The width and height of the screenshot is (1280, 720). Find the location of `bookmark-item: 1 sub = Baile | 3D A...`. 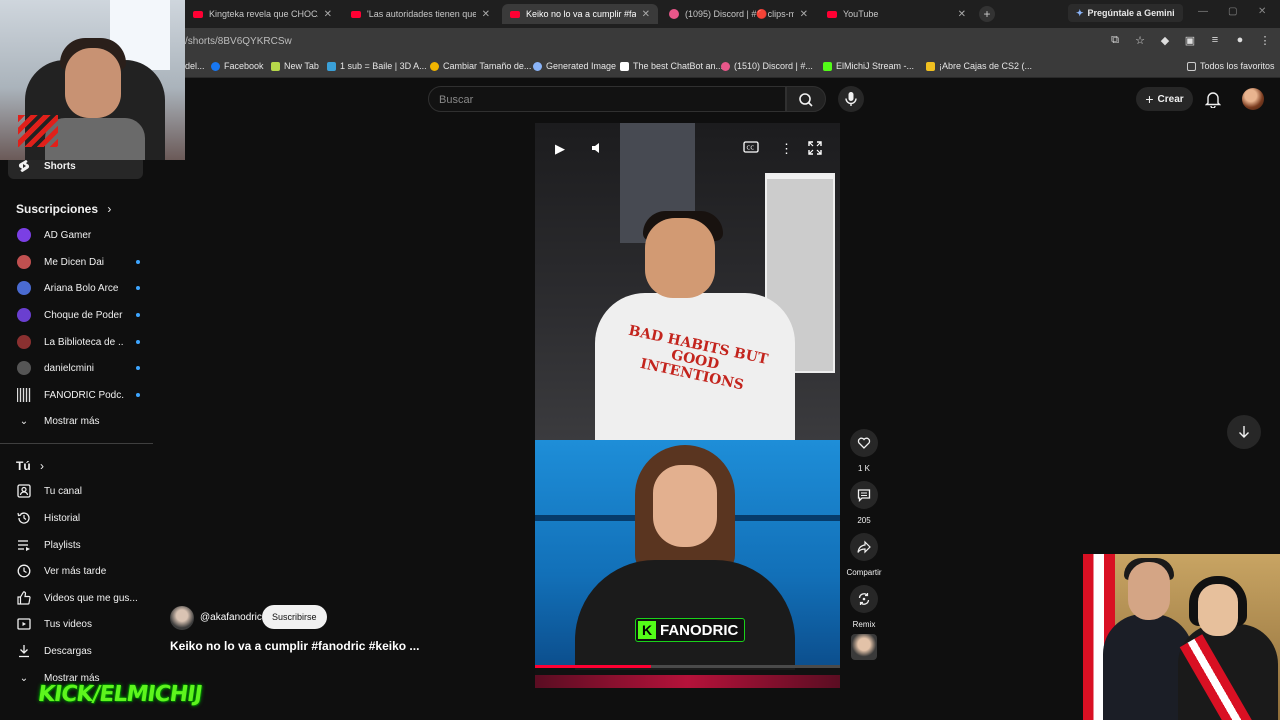

bookmark-item: 1 sub = Baile | 3D A... is located at coordinates (377, 66).